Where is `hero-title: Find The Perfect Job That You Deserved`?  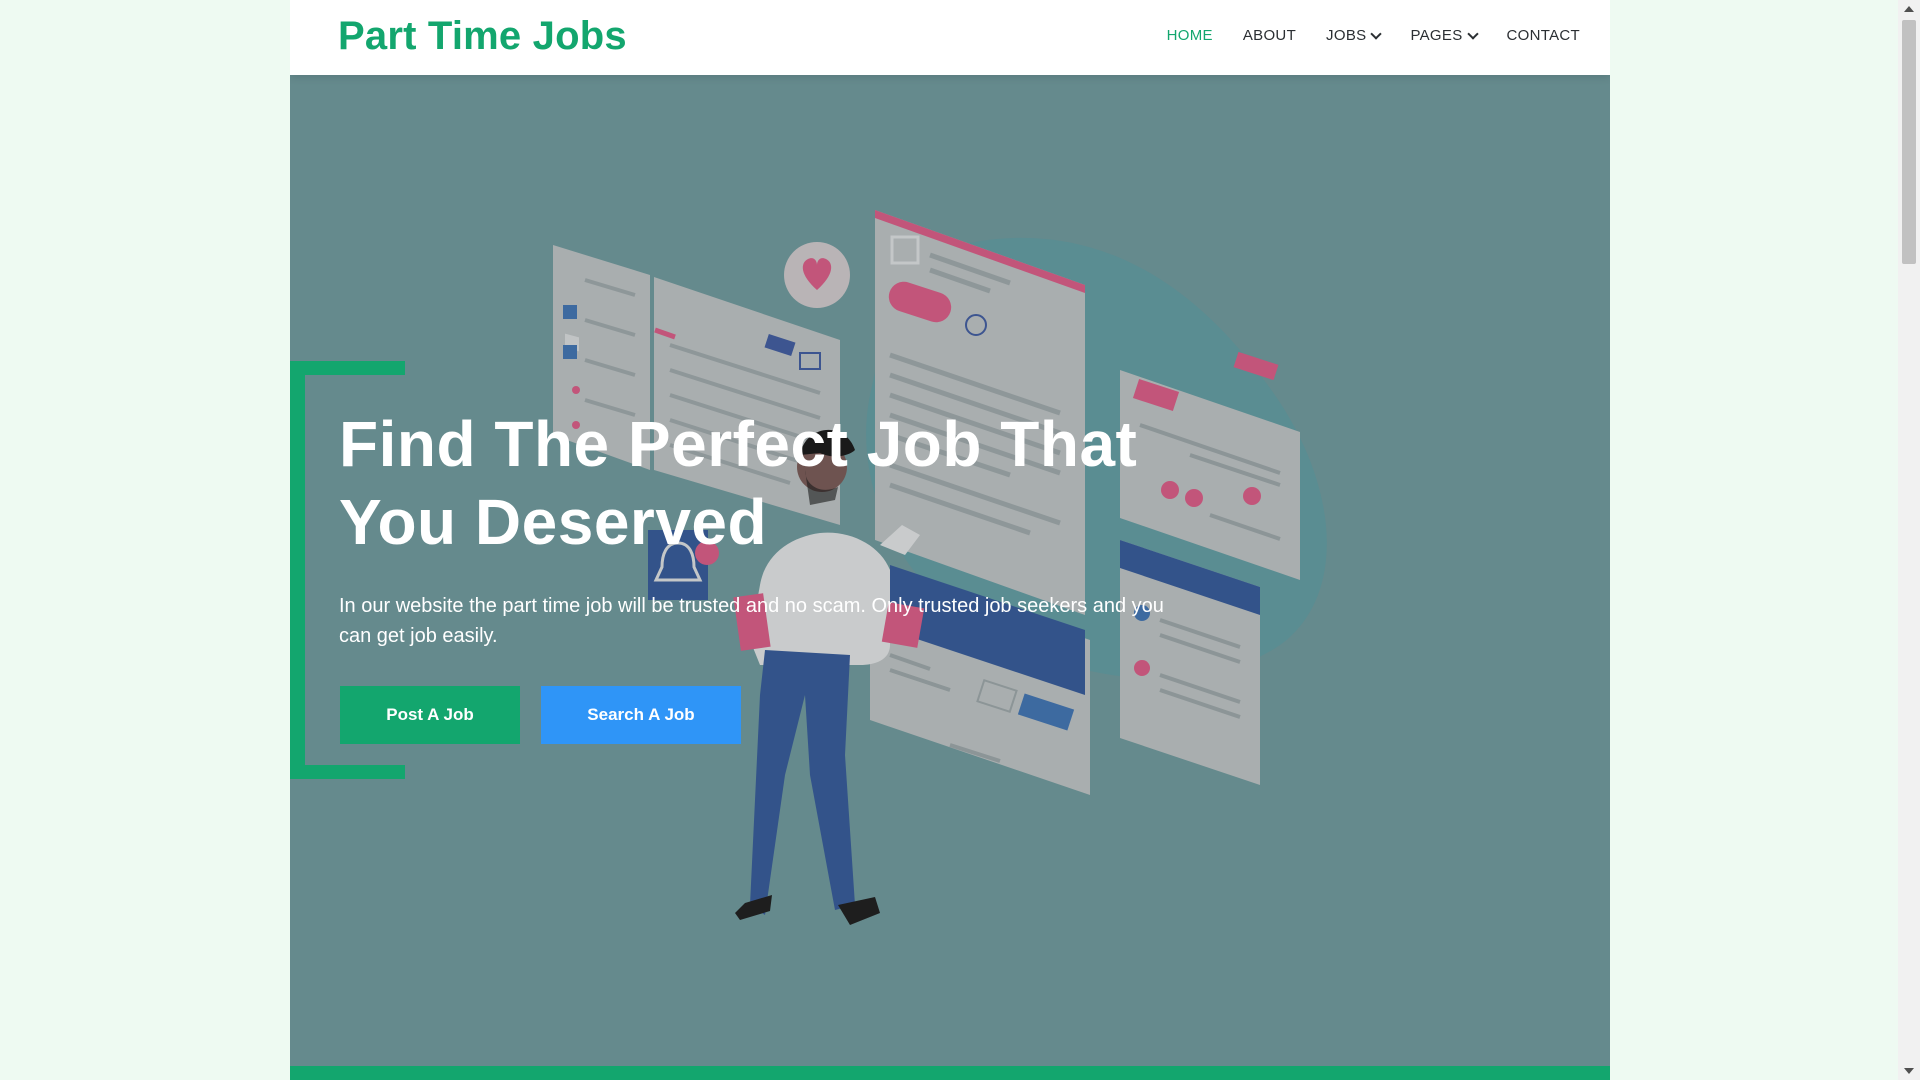 hero-title: Find The Perfect Job That You Deserved is located at coordinates (789, 483).